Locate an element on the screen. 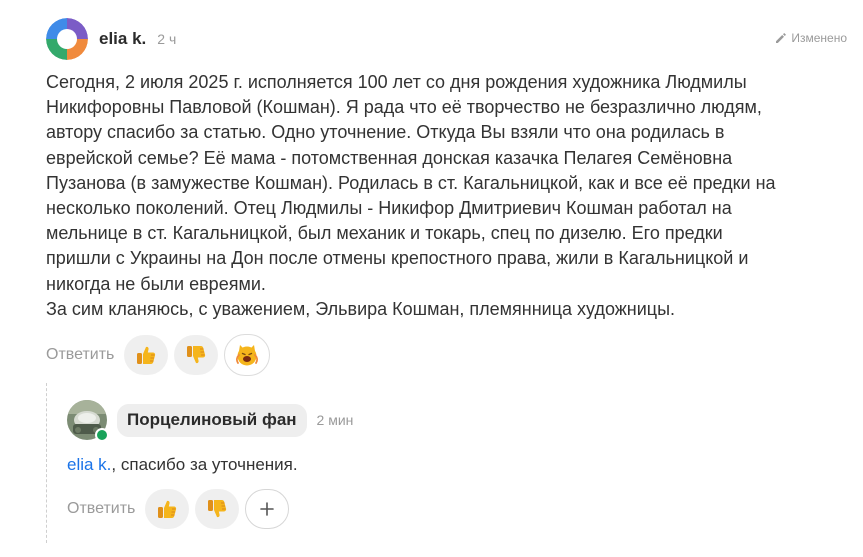 This screenshot has height=557, width=863. cat-reaction-button is located at coordinates (247, 355).